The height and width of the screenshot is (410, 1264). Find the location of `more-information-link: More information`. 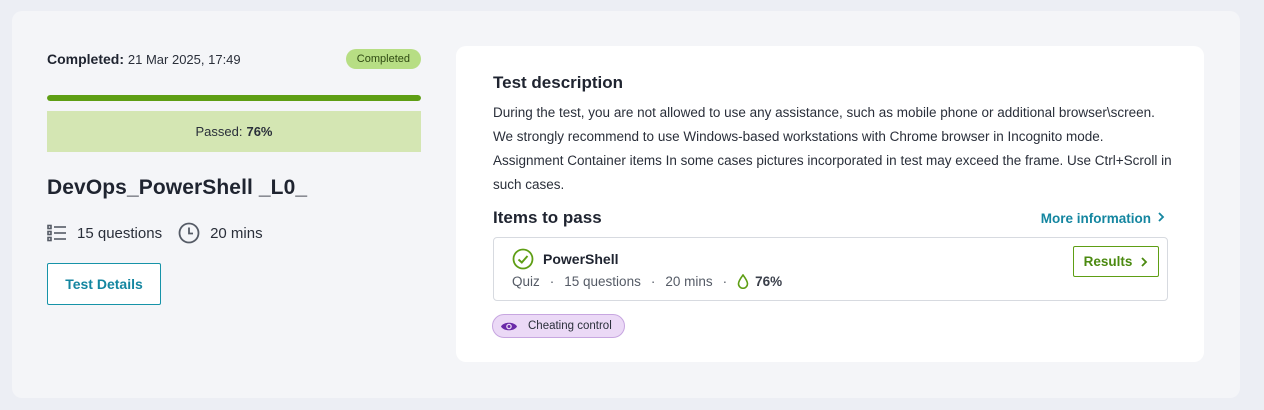

more-information-link: More information is located at coordinates (1103, 218).